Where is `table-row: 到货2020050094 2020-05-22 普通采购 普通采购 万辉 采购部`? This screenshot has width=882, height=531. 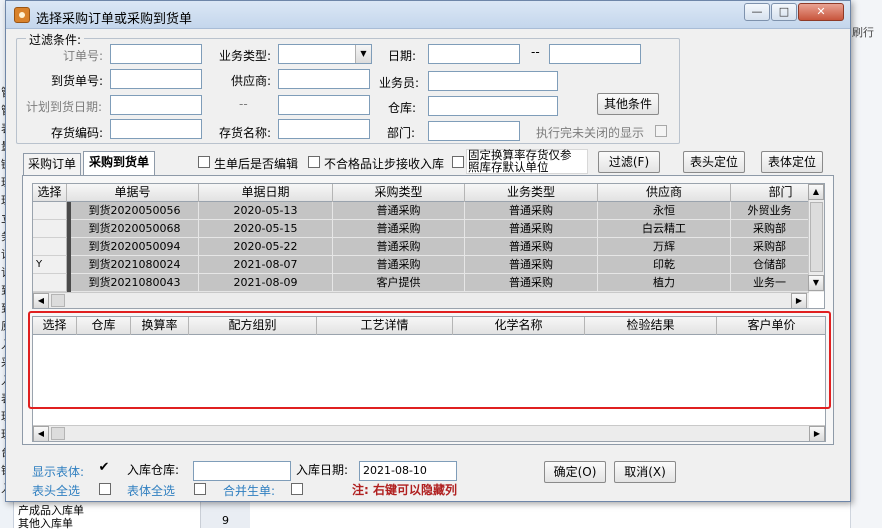 table-row: 到货2020050094 2020-05-22 普通采购 普通采购 万辉 采购部 is located at coordinates (421, 247).